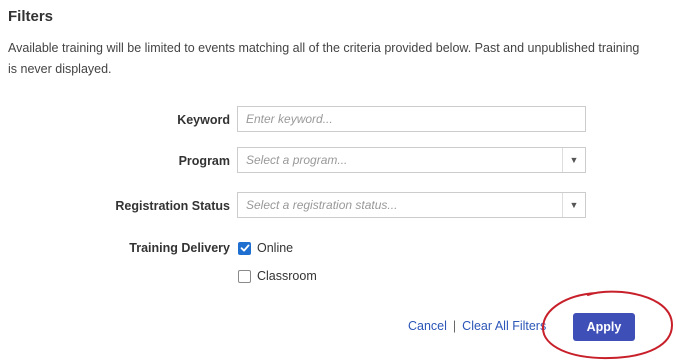 This screenshot has height=363, width=676. I want to click on online-checkbox-row: Online, so click(265, 248).